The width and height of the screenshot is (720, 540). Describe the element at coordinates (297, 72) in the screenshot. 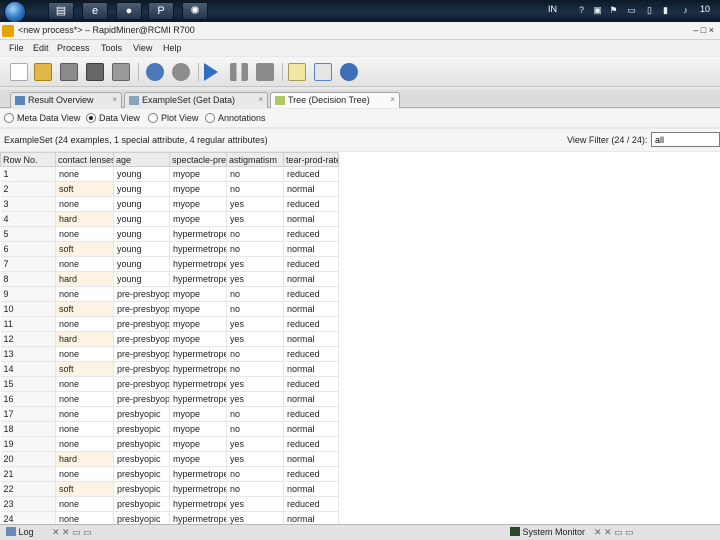

I see `edit-notes-icon` at that location.